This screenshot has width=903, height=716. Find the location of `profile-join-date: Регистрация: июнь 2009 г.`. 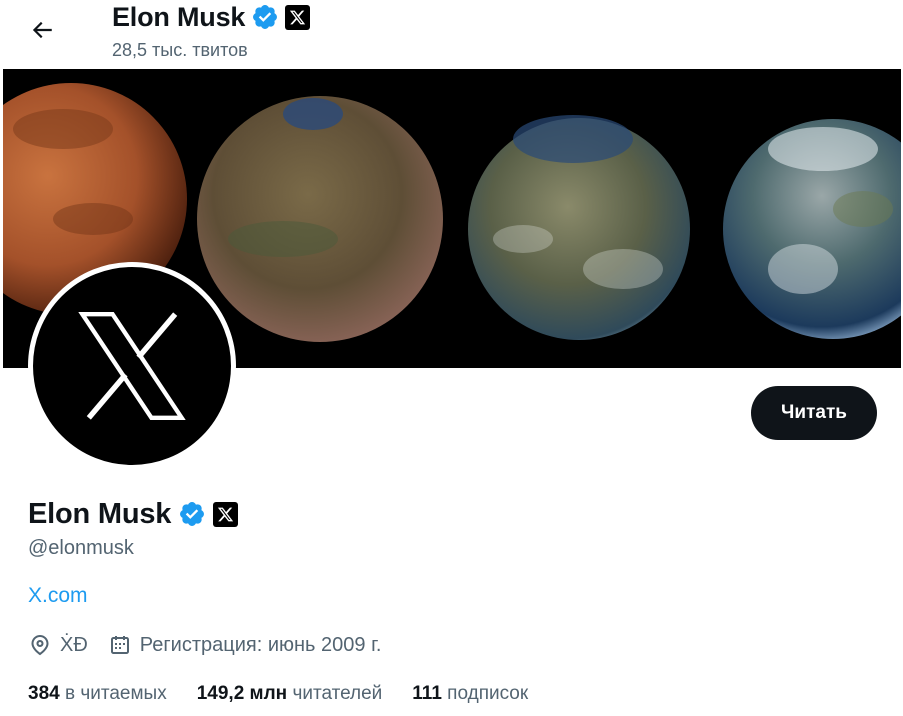

profile-join-date: Регистрация: июнь 2009 г. is located at coordinates (245, 645).